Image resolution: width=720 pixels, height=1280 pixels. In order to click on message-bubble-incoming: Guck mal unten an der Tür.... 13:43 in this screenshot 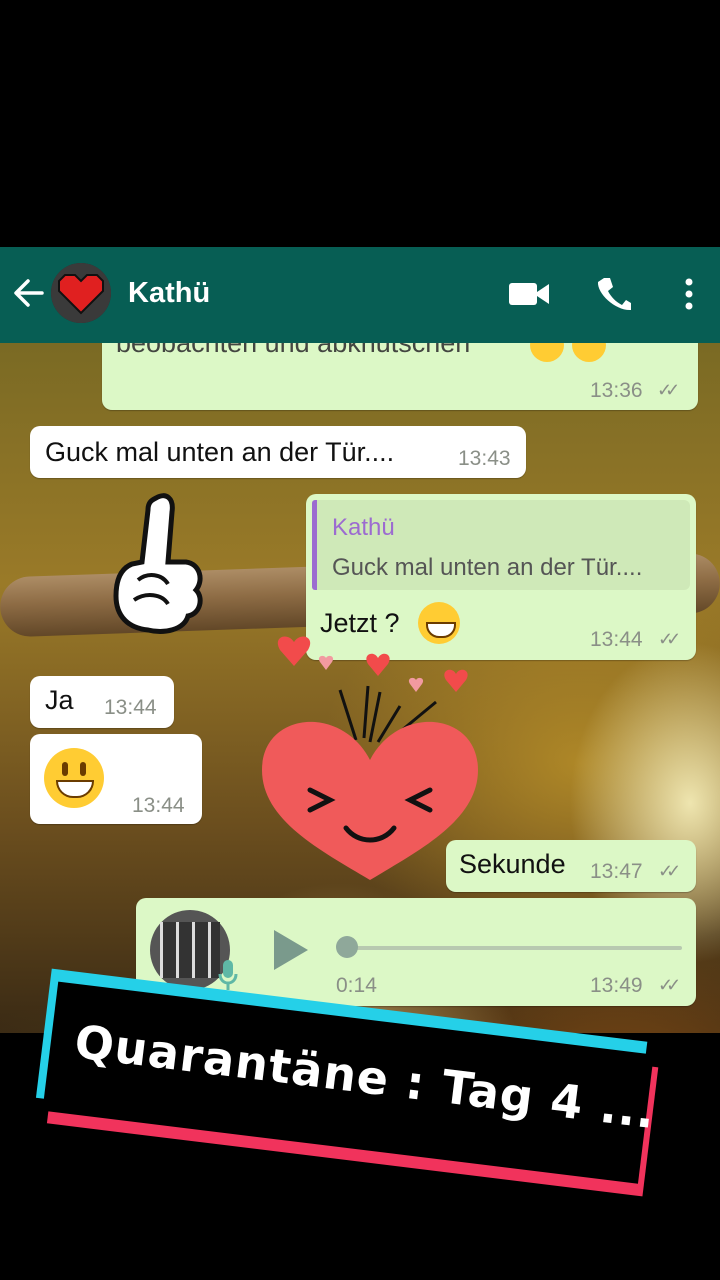, I will do `click(278, 452)`.